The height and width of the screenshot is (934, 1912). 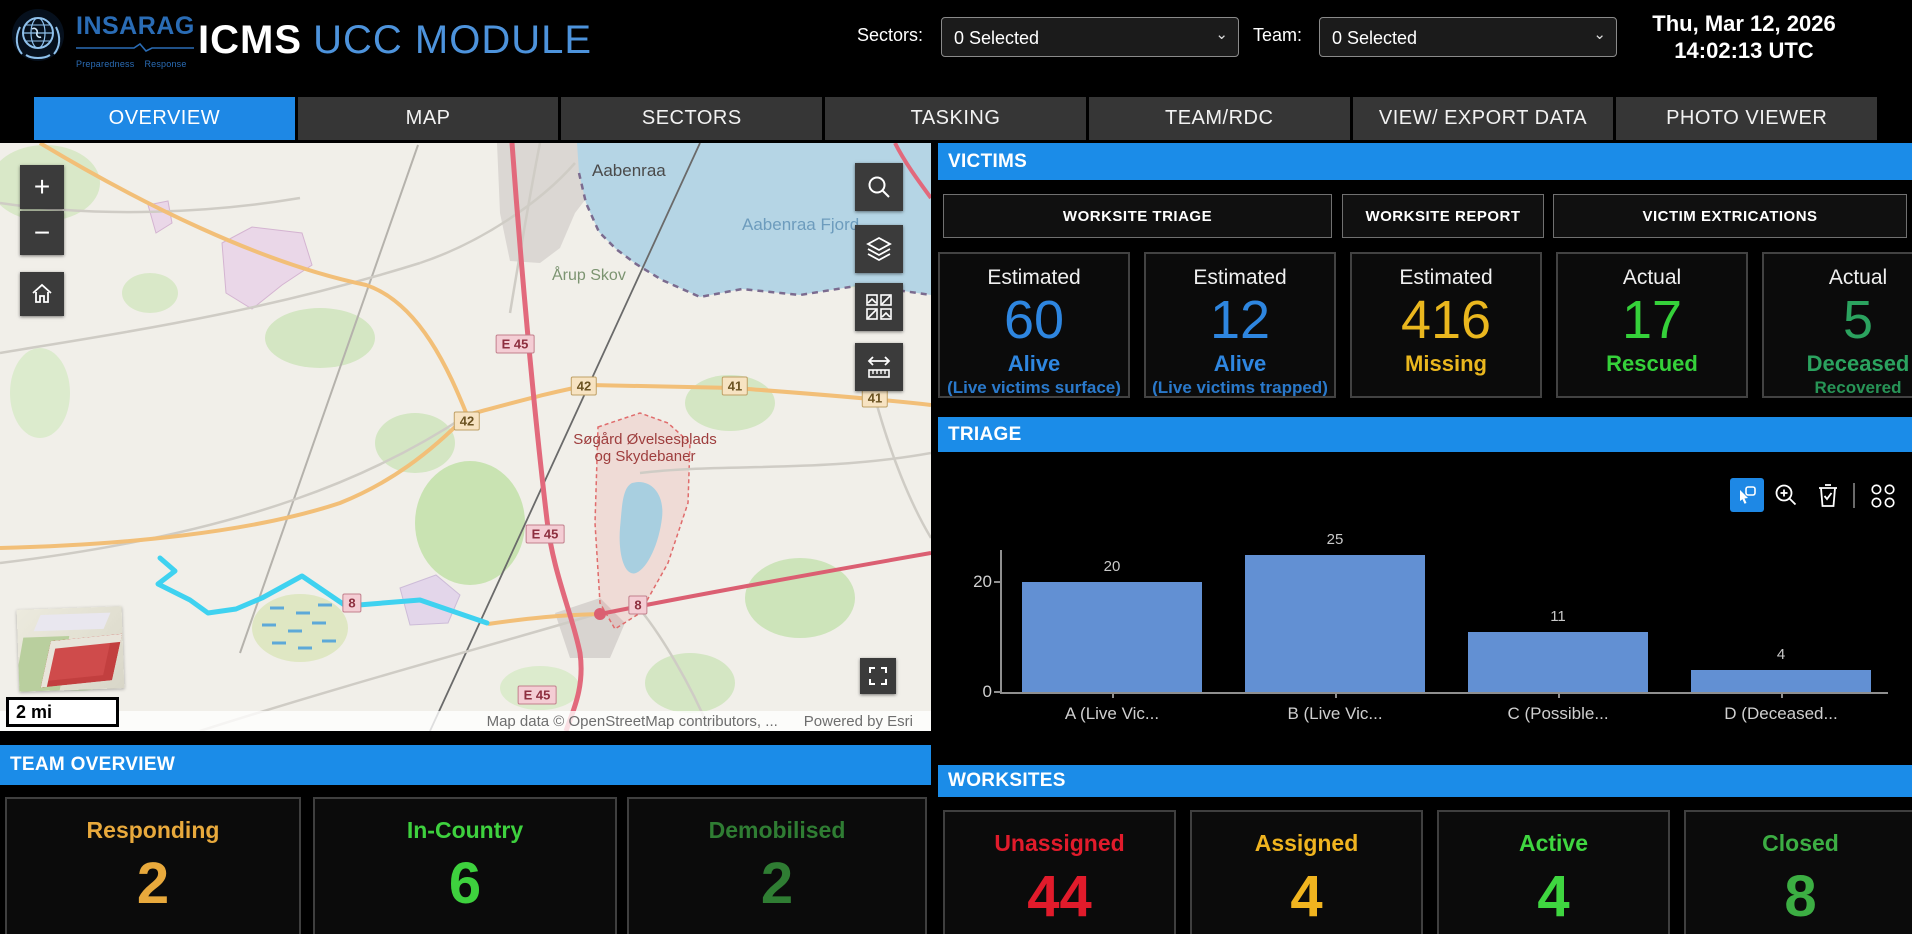 What do you see at coordinates (982, 581) in the screenshot?
I see `y-tick-label: 20` at bounding box center [982, 581].